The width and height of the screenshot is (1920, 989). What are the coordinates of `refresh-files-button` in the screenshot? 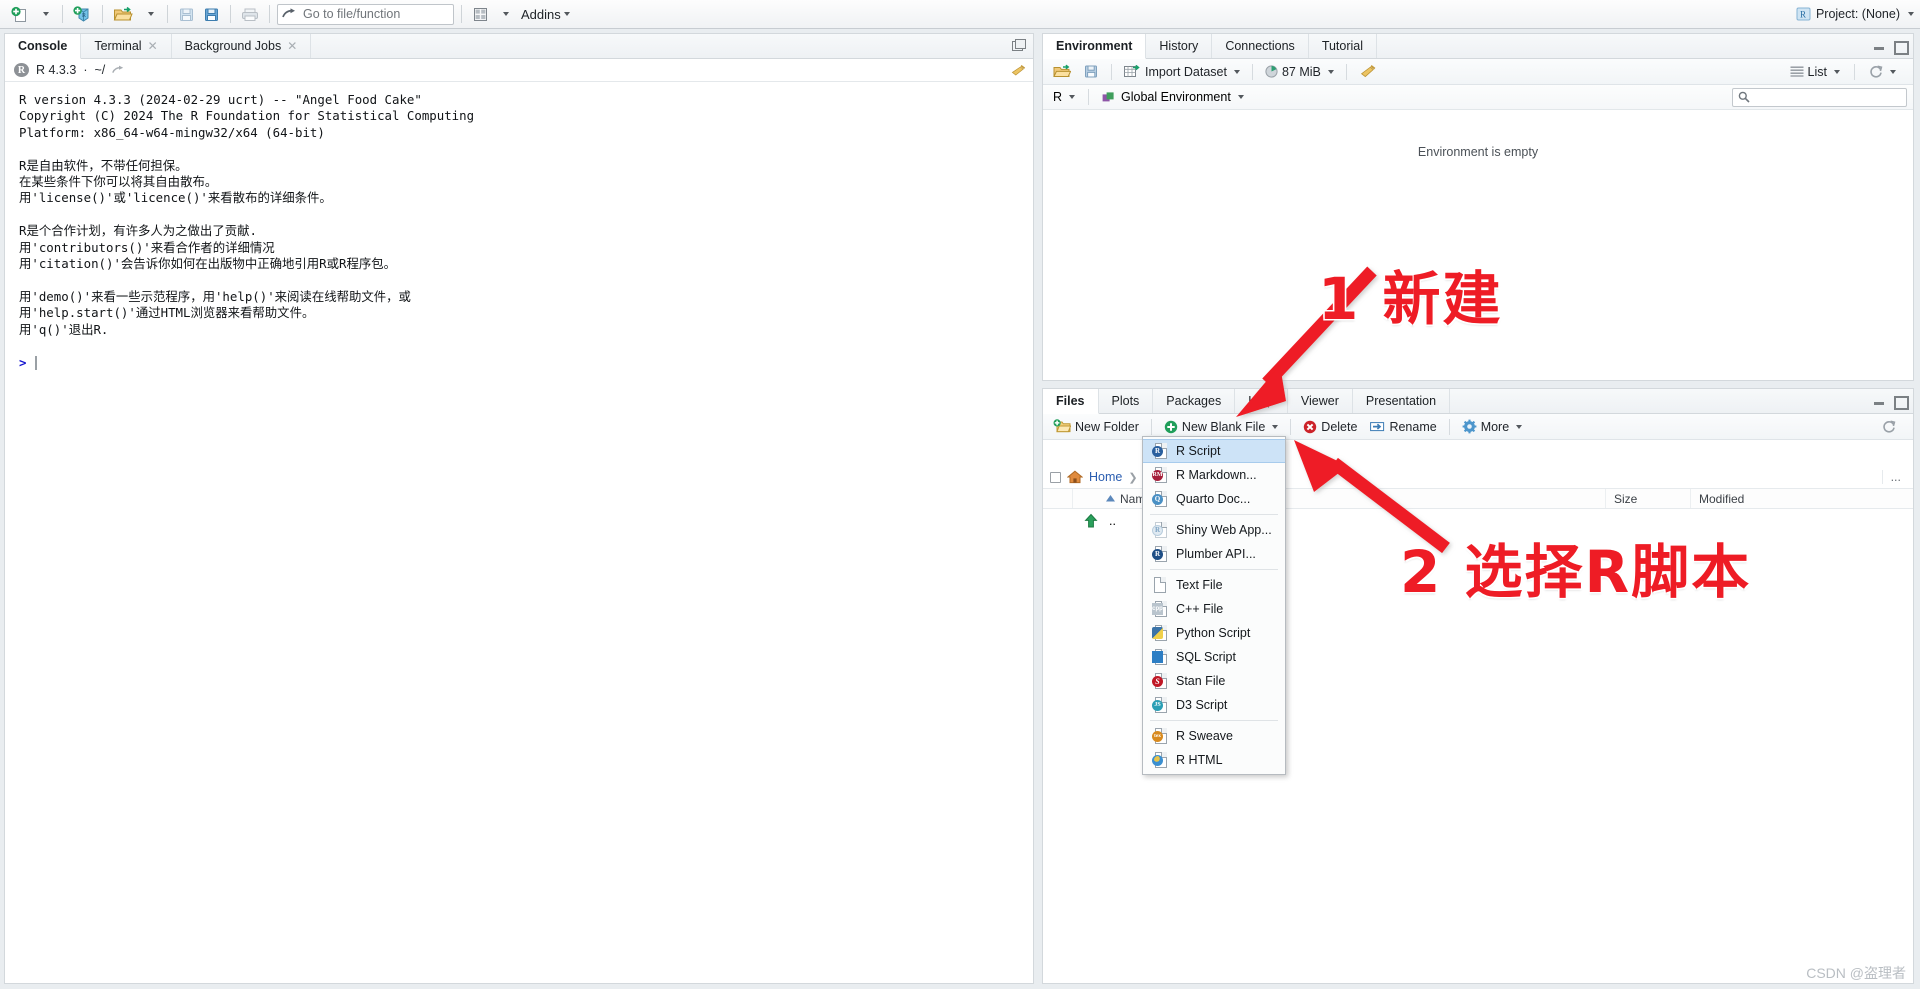 It's located at (1889, 426).